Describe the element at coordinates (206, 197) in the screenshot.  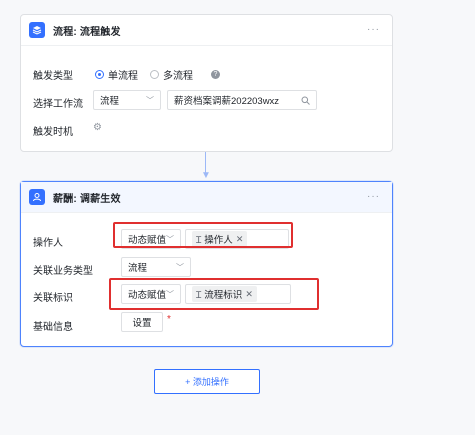
I see `action-card-header: 薪酬: 调薪生效 ···` at that location.